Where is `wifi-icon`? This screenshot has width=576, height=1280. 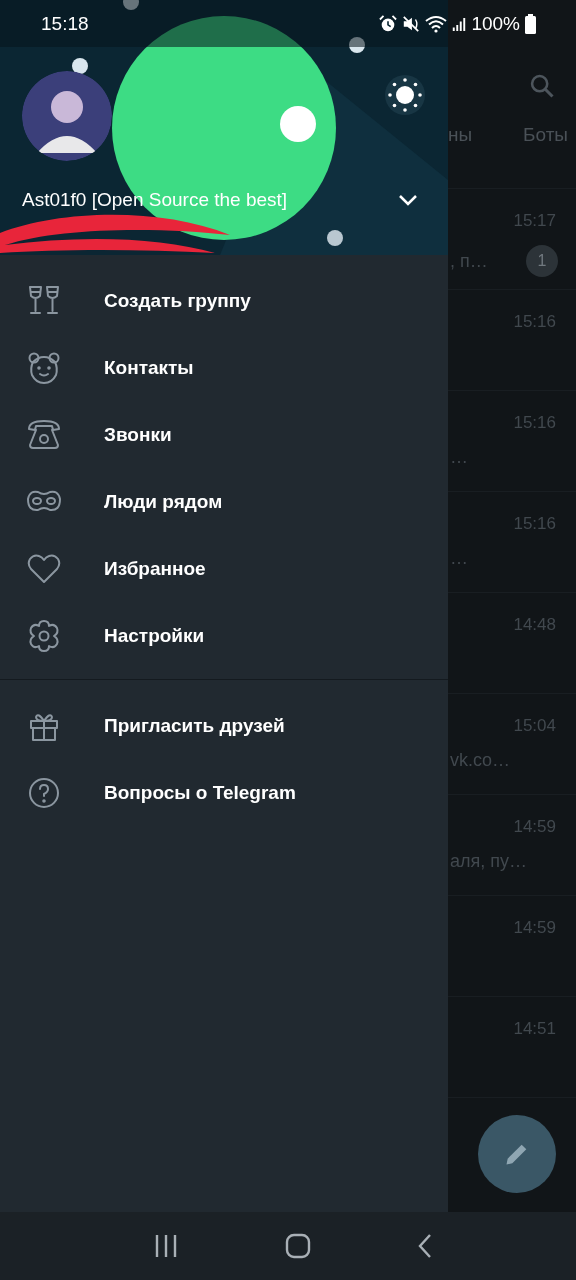
wifi-icon is located at coordinates (436, 23).